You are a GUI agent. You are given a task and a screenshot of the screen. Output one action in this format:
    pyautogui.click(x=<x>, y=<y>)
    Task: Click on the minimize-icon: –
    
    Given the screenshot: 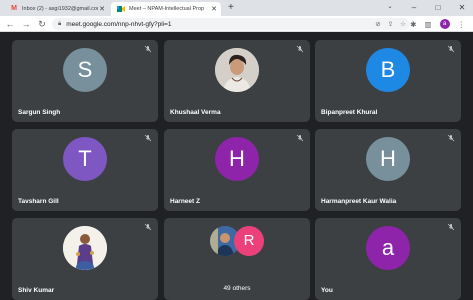 What is the action you would take?
    pyautogui.click(x=414, y=7)
    